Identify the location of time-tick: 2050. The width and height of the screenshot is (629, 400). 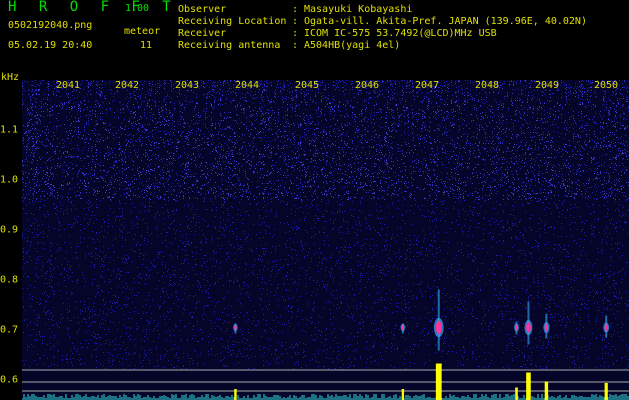
(606, 85).